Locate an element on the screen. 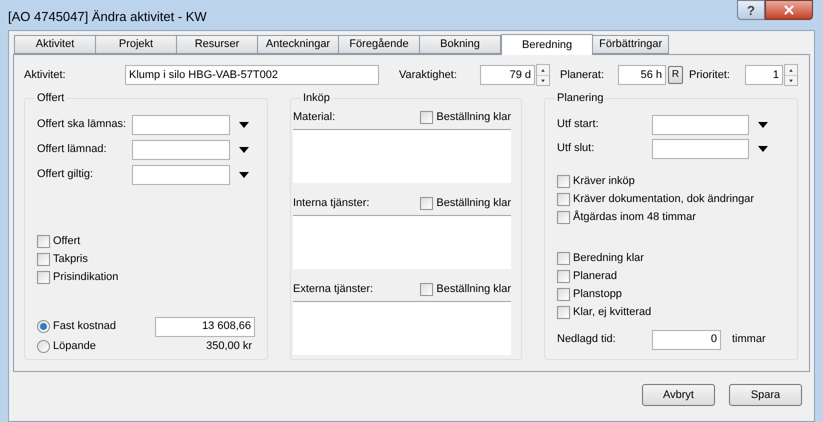 The width and height of the screenshot is (823, 422). checkbox-label: Planstopp is located at coordinates (597, 294).